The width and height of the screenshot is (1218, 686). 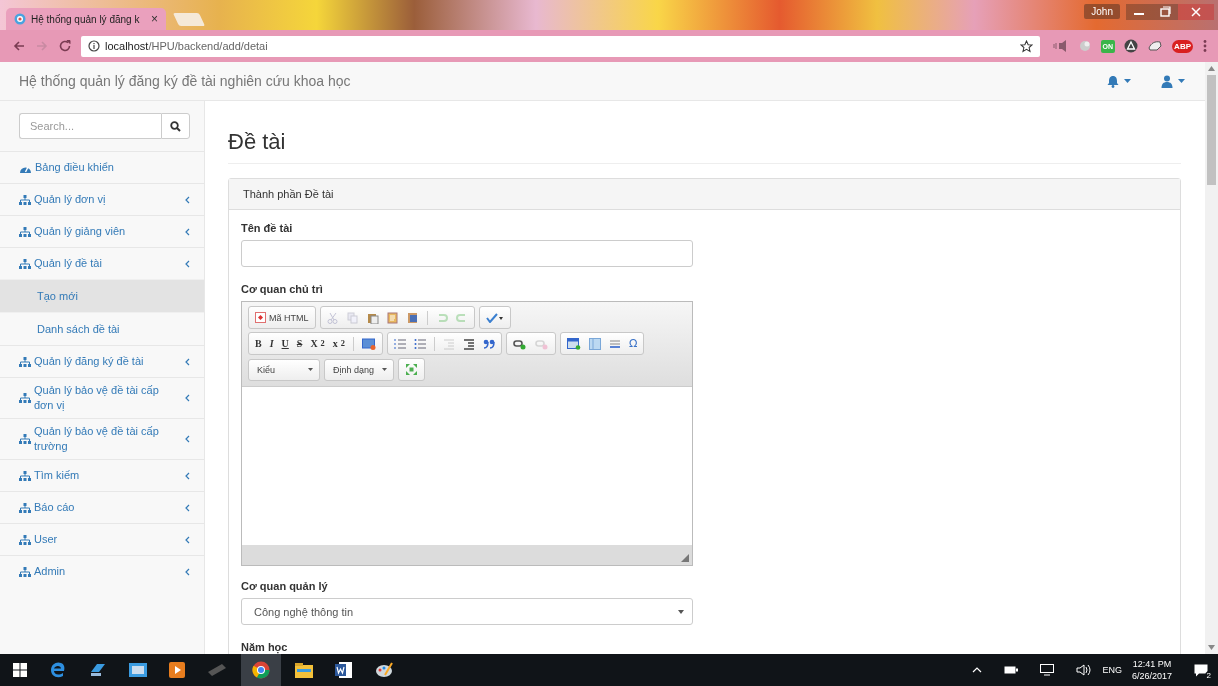 I want to click on browser-tab: Hệ thống quản lý đăng k ×, so click(x=86, y=19).